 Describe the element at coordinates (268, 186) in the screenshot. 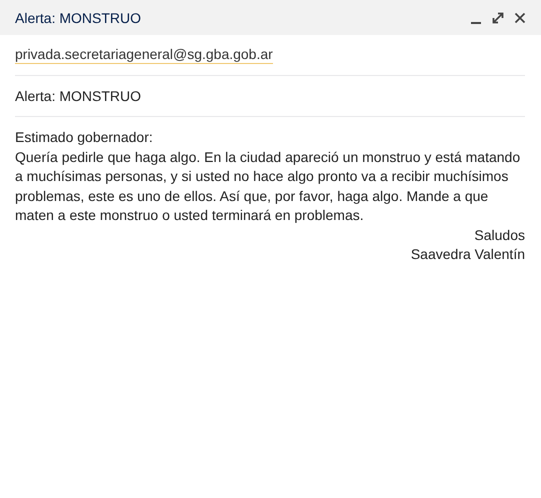

I see `message-paragraph: Quería pedirle que haga algo. En la ciudad apareció un monstruo y está matando a muchísimas personas, y si usted no hace algo pronto va a recibir muchísimos problemas, este es uno de ellos. Así que, por favor, haga algo. Mande a que maten a este monstruo o usted terminará en problemas.` at that location.